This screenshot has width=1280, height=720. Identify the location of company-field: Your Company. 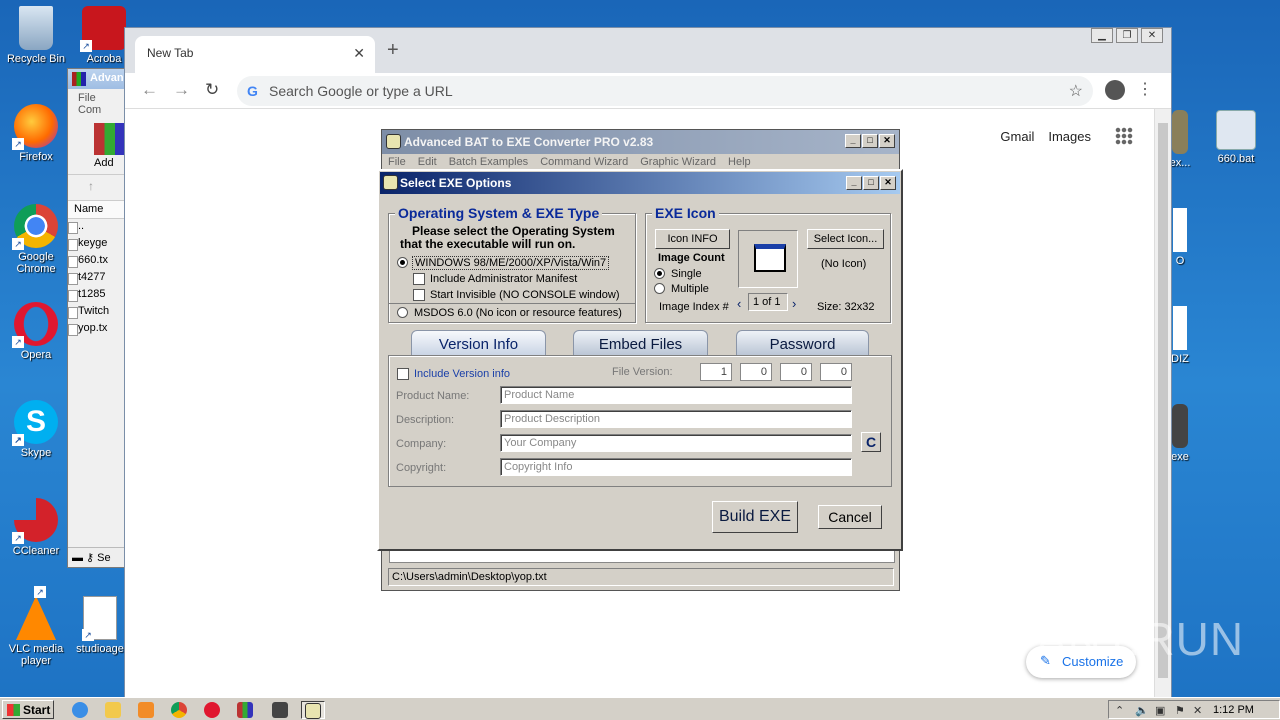
(676, 443).